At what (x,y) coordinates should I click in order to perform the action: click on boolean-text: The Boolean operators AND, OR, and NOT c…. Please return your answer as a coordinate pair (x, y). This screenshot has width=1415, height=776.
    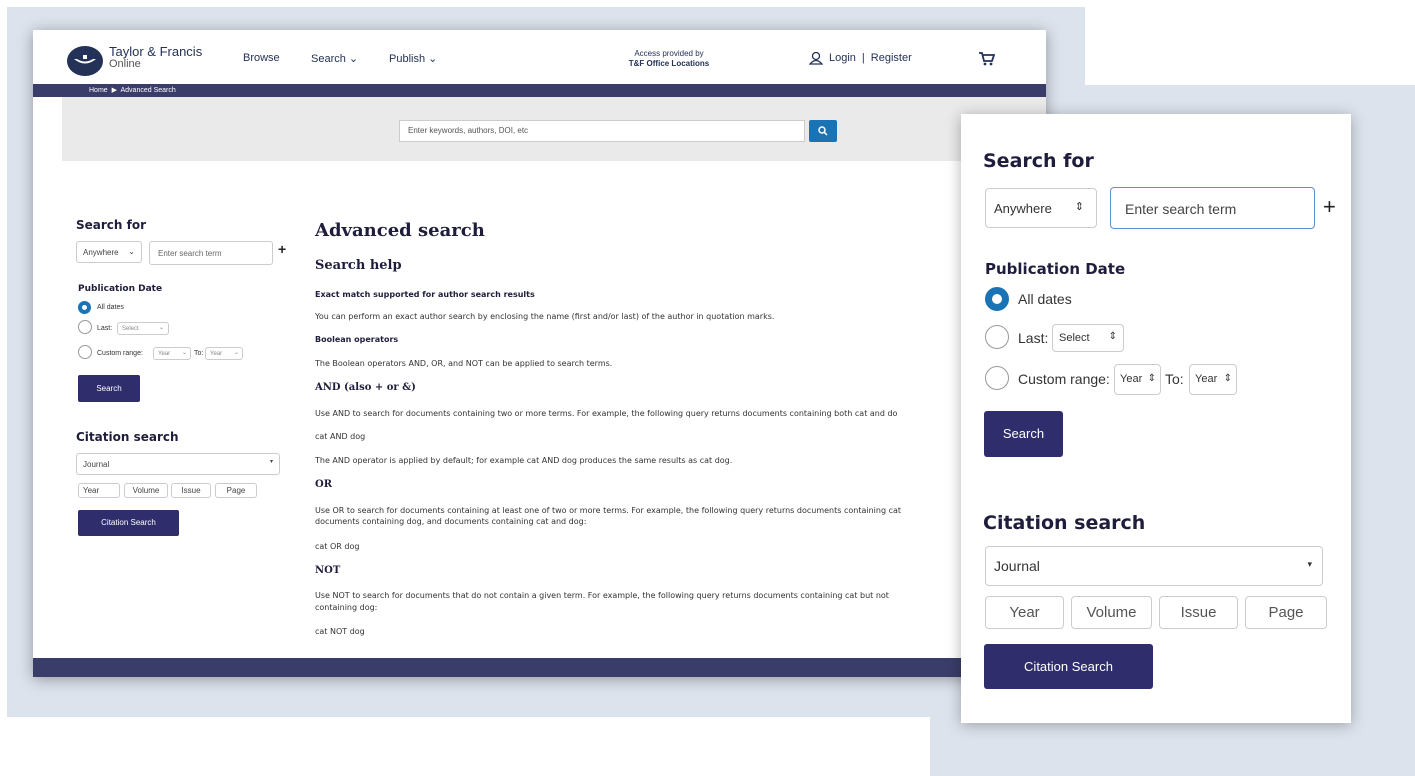
    Looking at the image, I should click on (464, 363).